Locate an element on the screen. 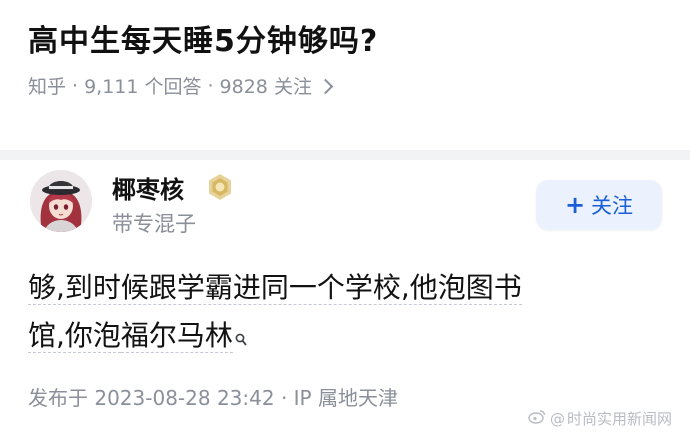 Image resolution: width=690 pixels, height=439 pixels. search-mini-icon is located at coordinates (241, 330).